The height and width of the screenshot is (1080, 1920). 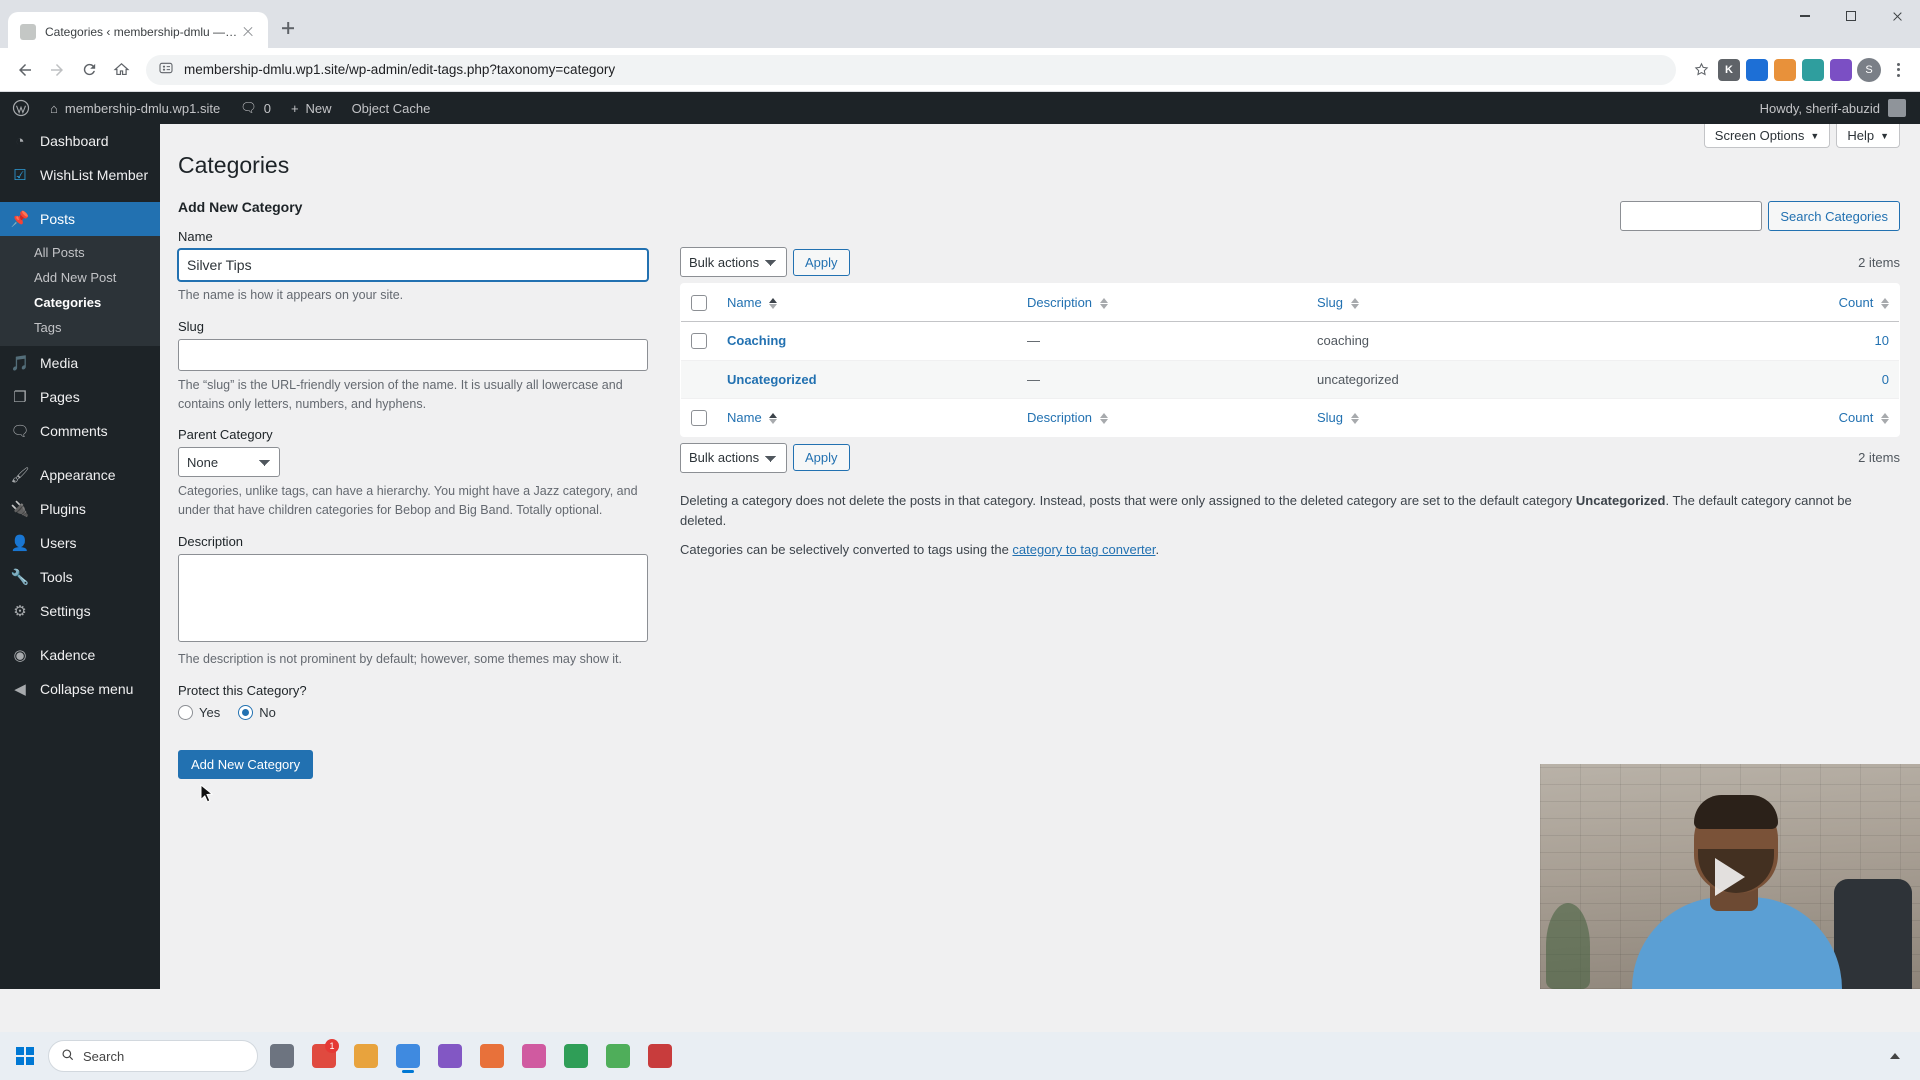 I want to click on sidebar-item-pages: ❐ Pages, so click(x=80, y=397).